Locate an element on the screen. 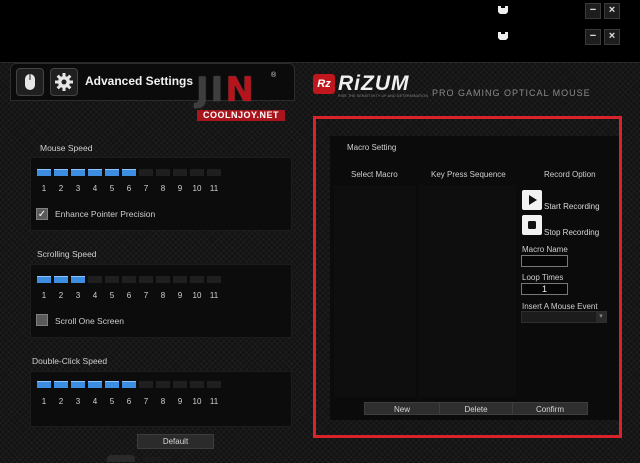 This screenshot has height=463, width=640. brand-badge: Rz is located at coordinates (324, 84).